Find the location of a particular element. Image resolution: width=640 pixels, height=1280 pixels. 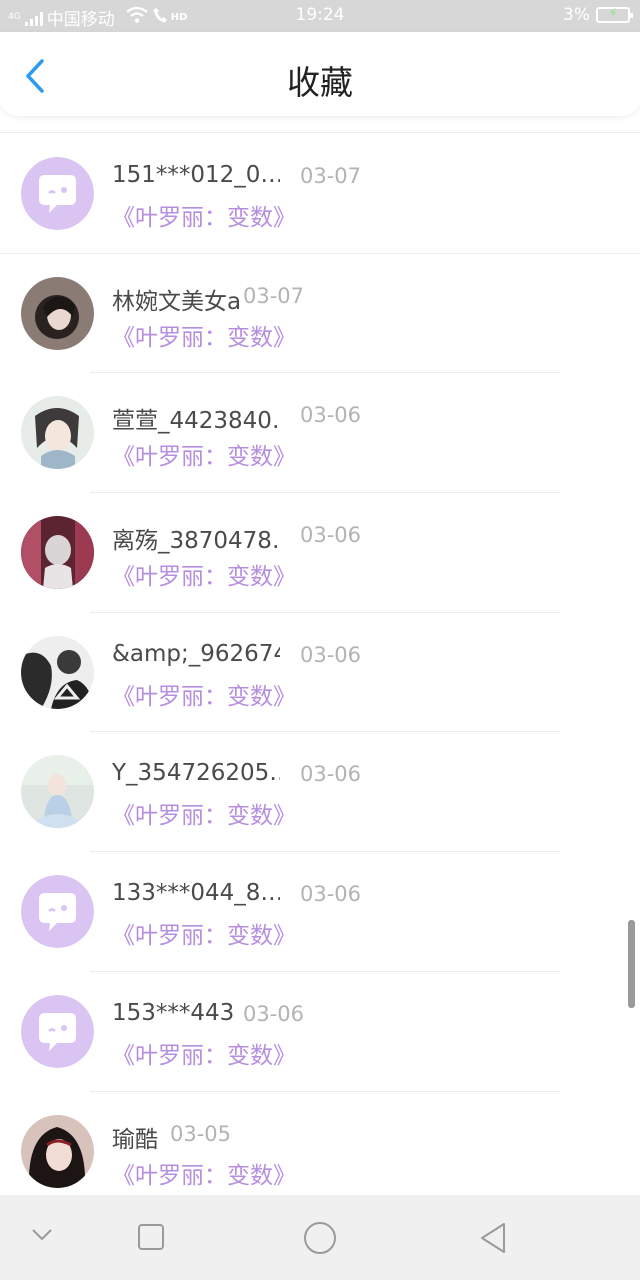

status-time: 19:24 is located at coordinates (320, 15).